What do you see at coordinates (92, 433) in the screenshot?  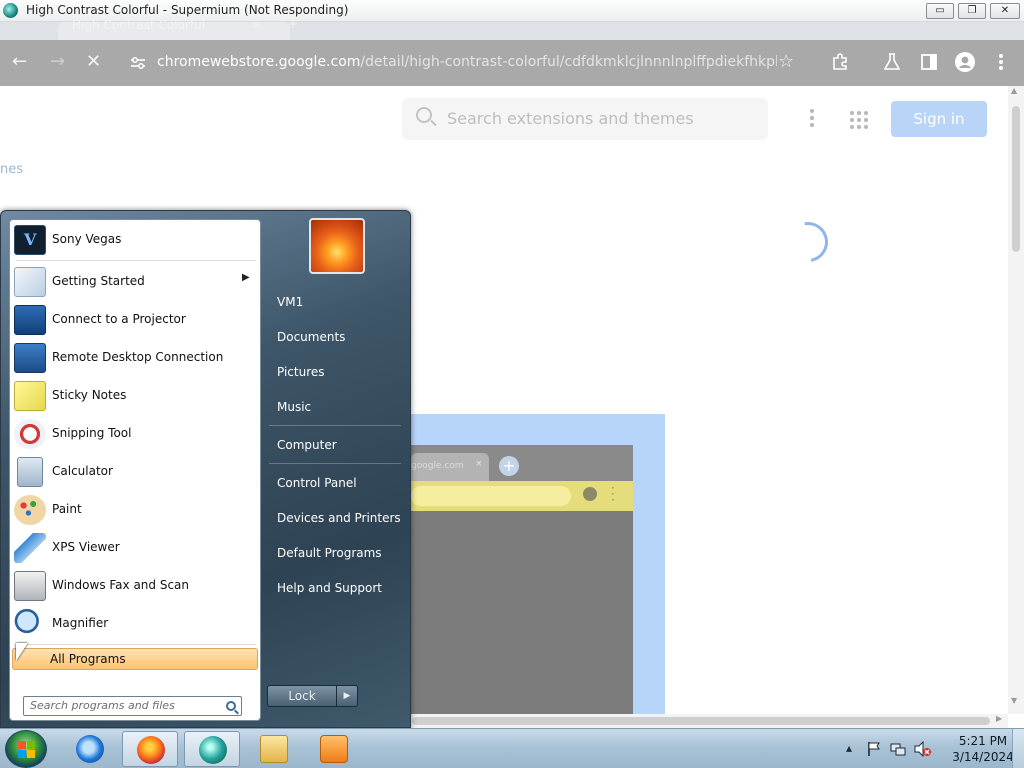 I see `pinned-label: Snipping Tool` at bounding box center [92, 433].